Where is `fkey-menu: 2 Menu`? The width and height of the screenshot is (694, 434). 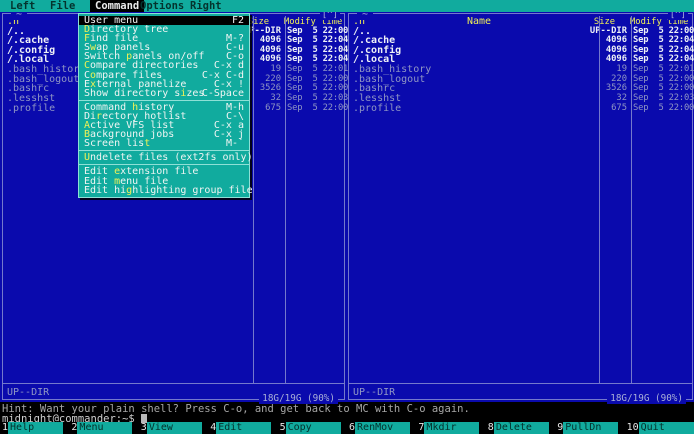 fkey-menu: 2 Menu is located at coordinates (102, 428).